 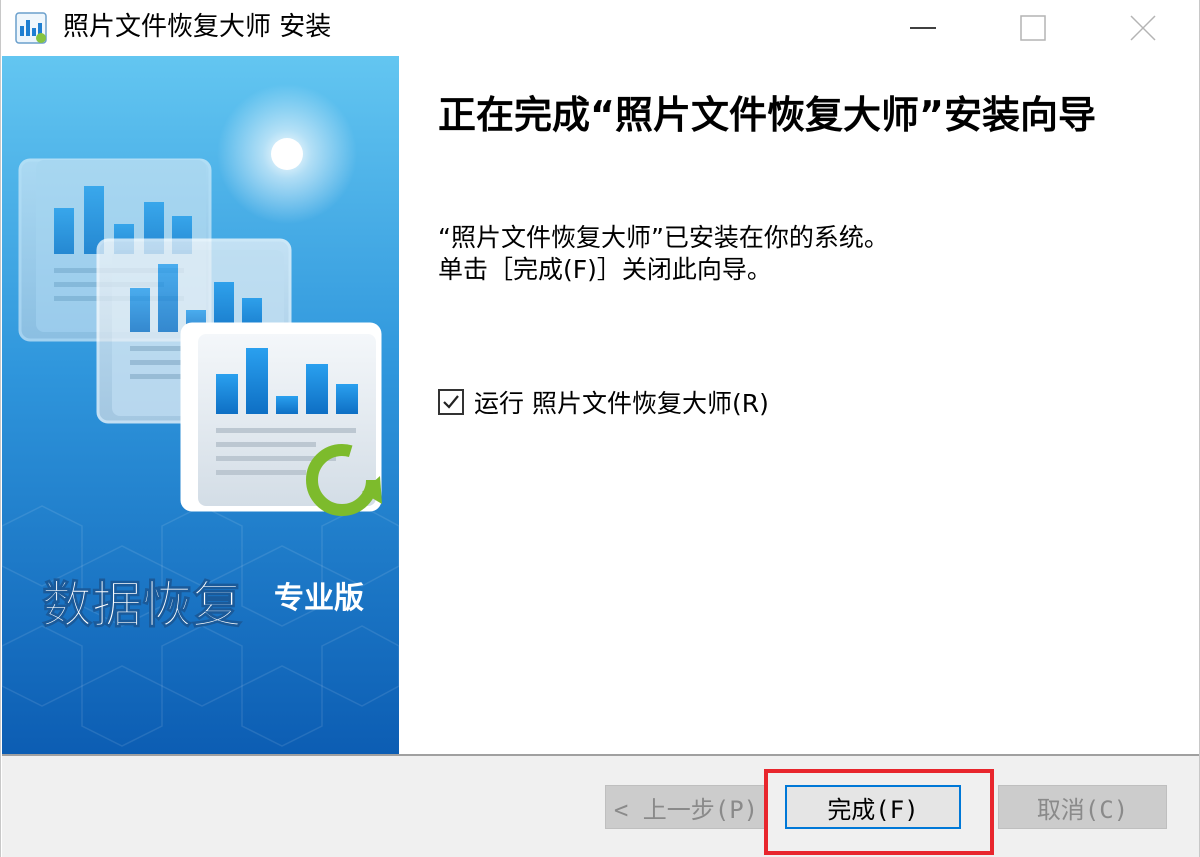 What do you see at coordinates (621, 402) in the screenshot?
I see `run-app-checkbox-label: 运行 照片文件恢复大师(R)` at bounding box center [621, 402].